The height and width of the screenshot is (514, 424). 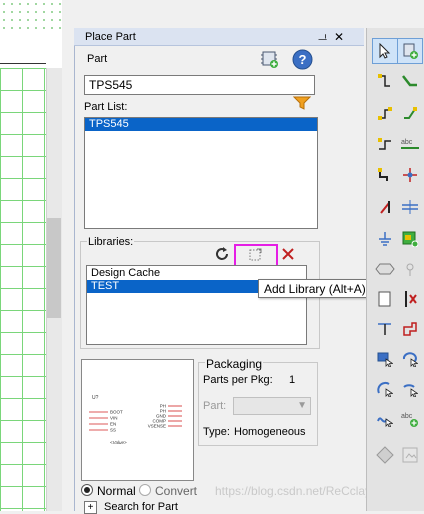 What do you see at coordinates (410, 269) in the screenshot?
I see `place-port-icon` at bounding box center [410, 269].